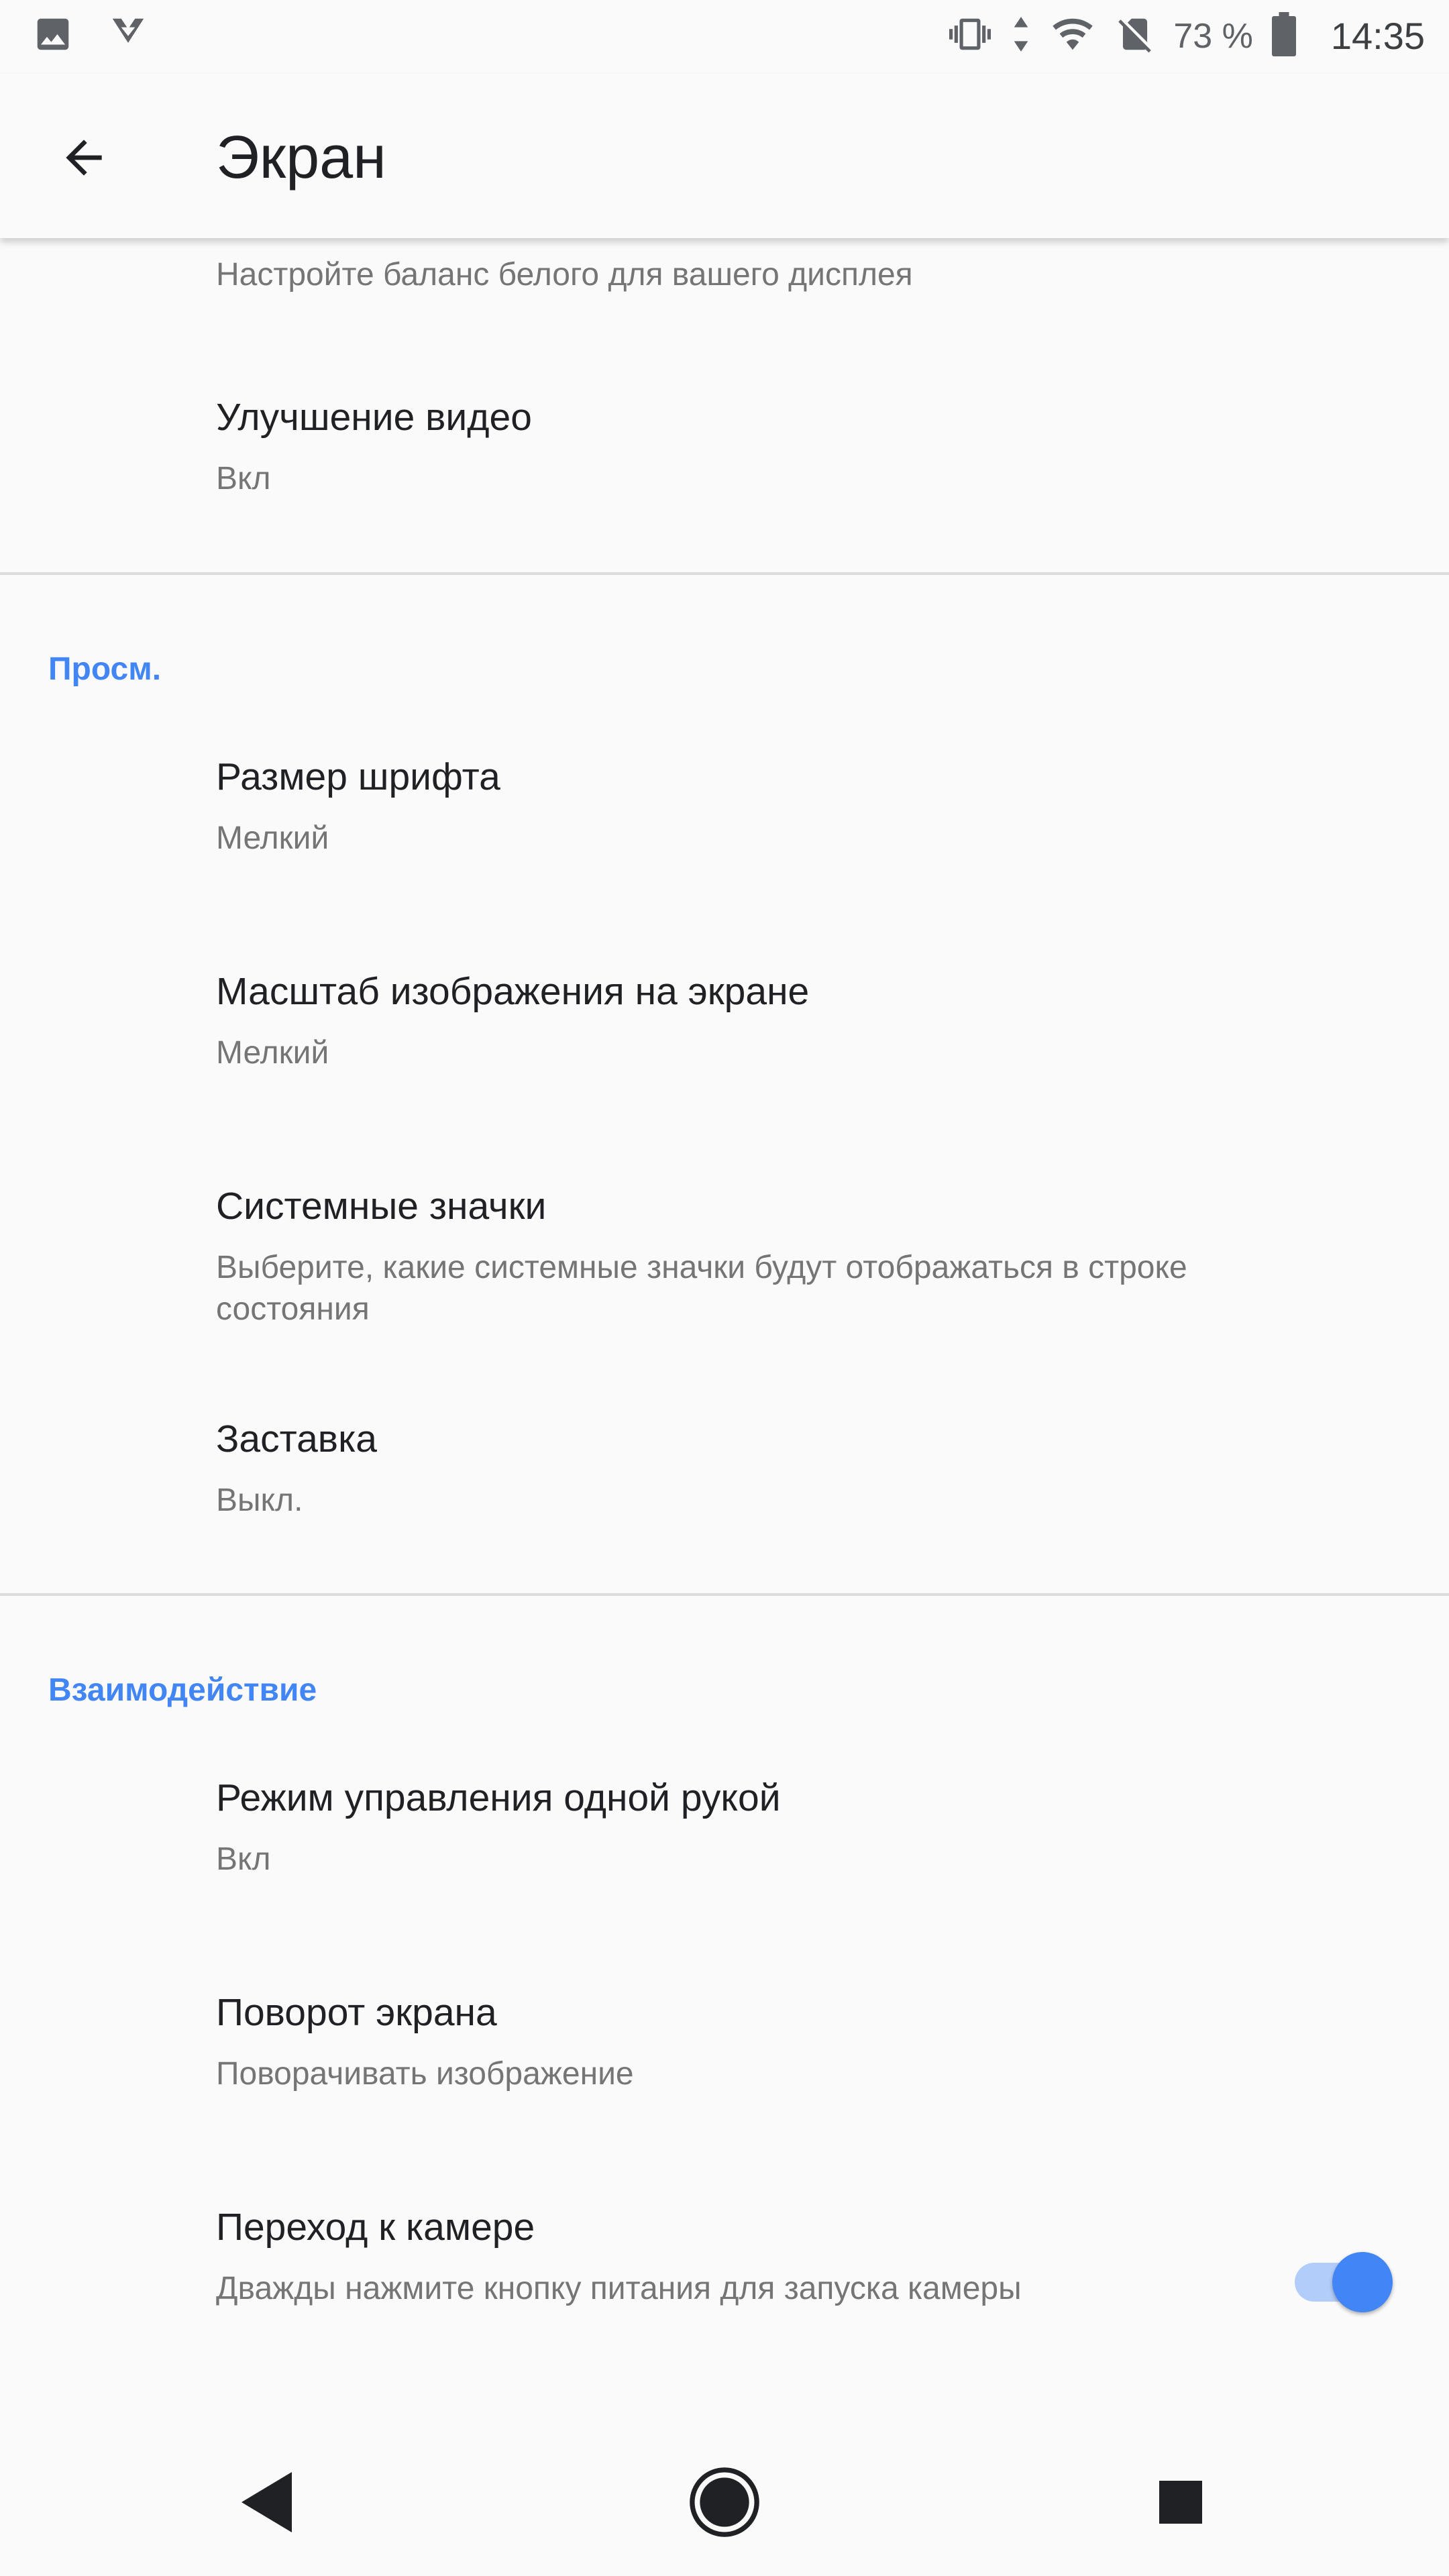 Image resolution: width=1449 pixels, height=2576 pixels. I want to click on recents-square-icon, so click(1180, 2502).